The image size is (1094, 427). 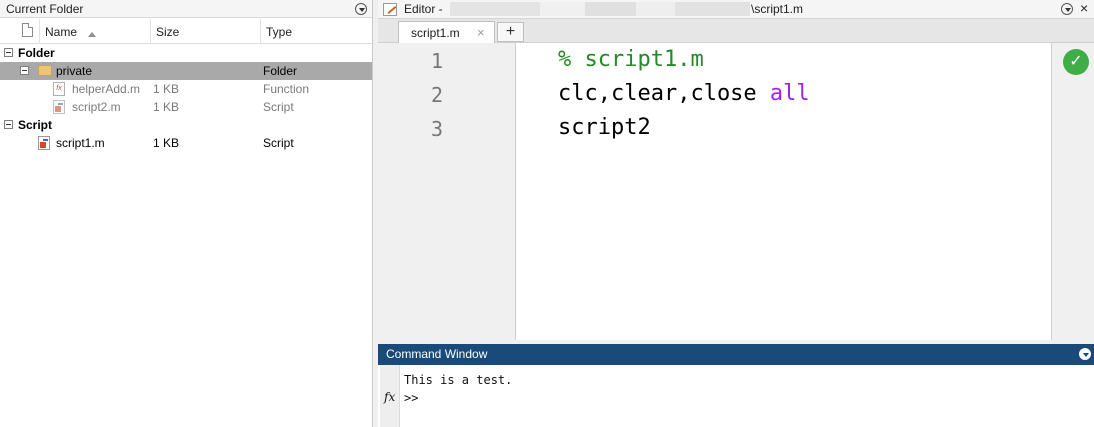 What do you see at coordinates (279, 32) in the screenshot?
I see `column-type-label: Type` at bounding box center [279, 32].